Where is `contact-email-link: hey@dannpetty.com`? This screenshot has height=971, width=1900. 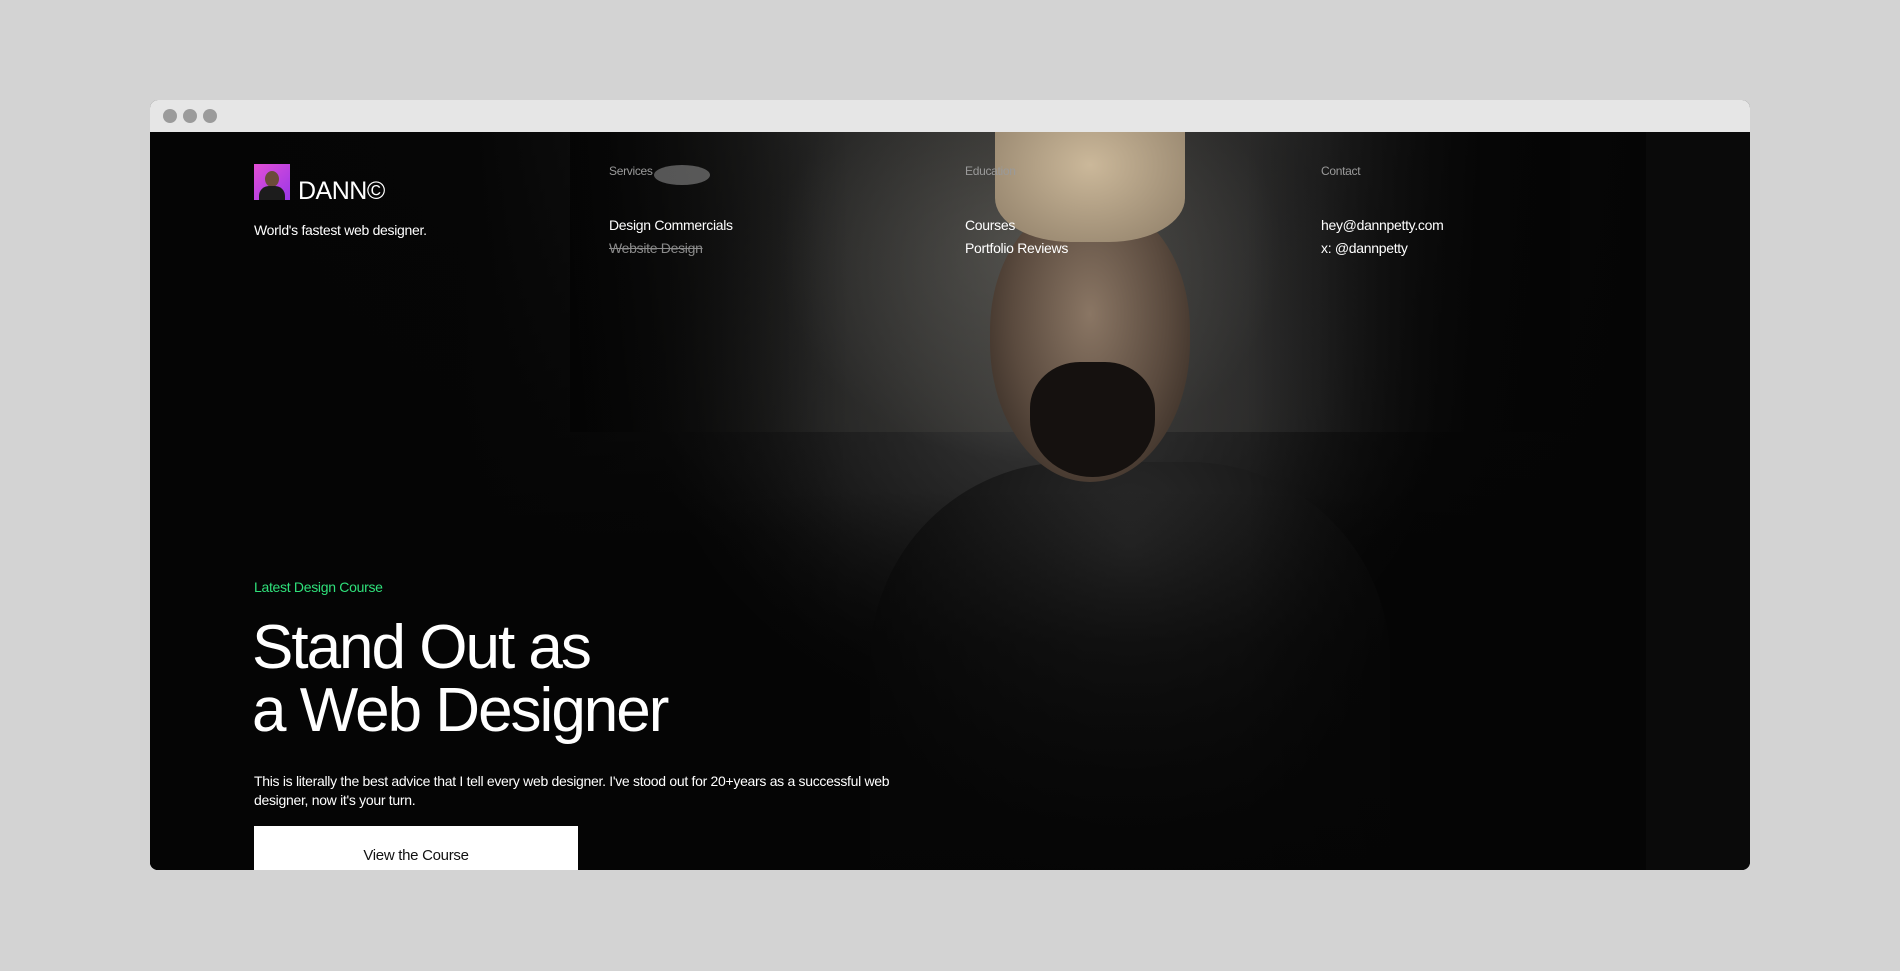
contact-email-link: hey@dannpetty.com is located at coordinates (1382, 225).